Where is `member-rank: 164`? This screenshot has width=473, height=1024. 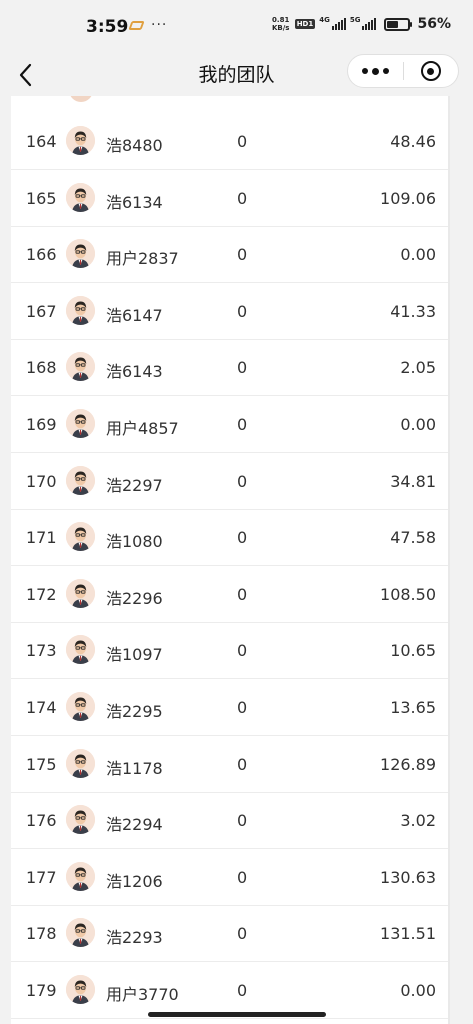 member-rank: 164 is located at coordinates (41, 141).